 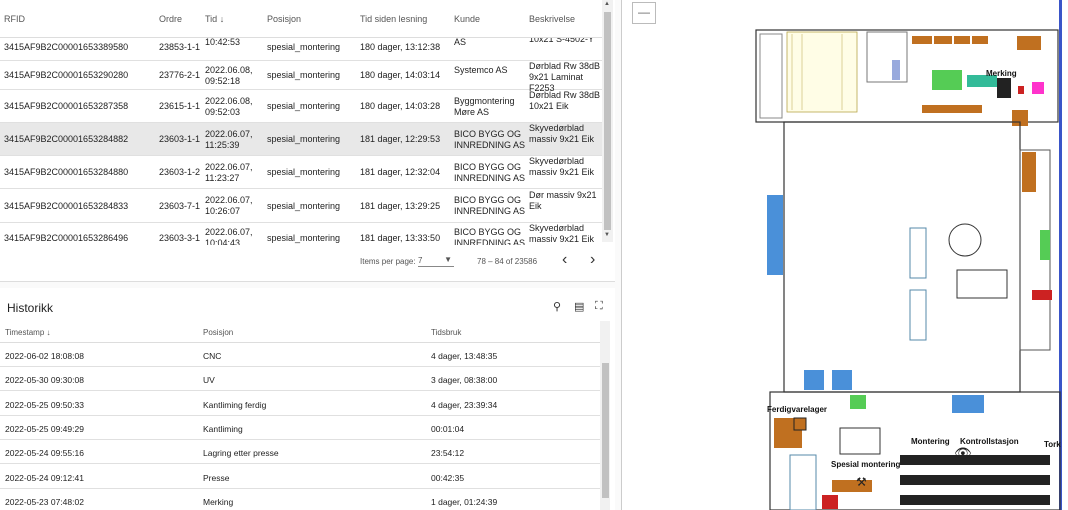 I want to click on page-range: 78 – 84 of 23586, so click(x=507, y=261).